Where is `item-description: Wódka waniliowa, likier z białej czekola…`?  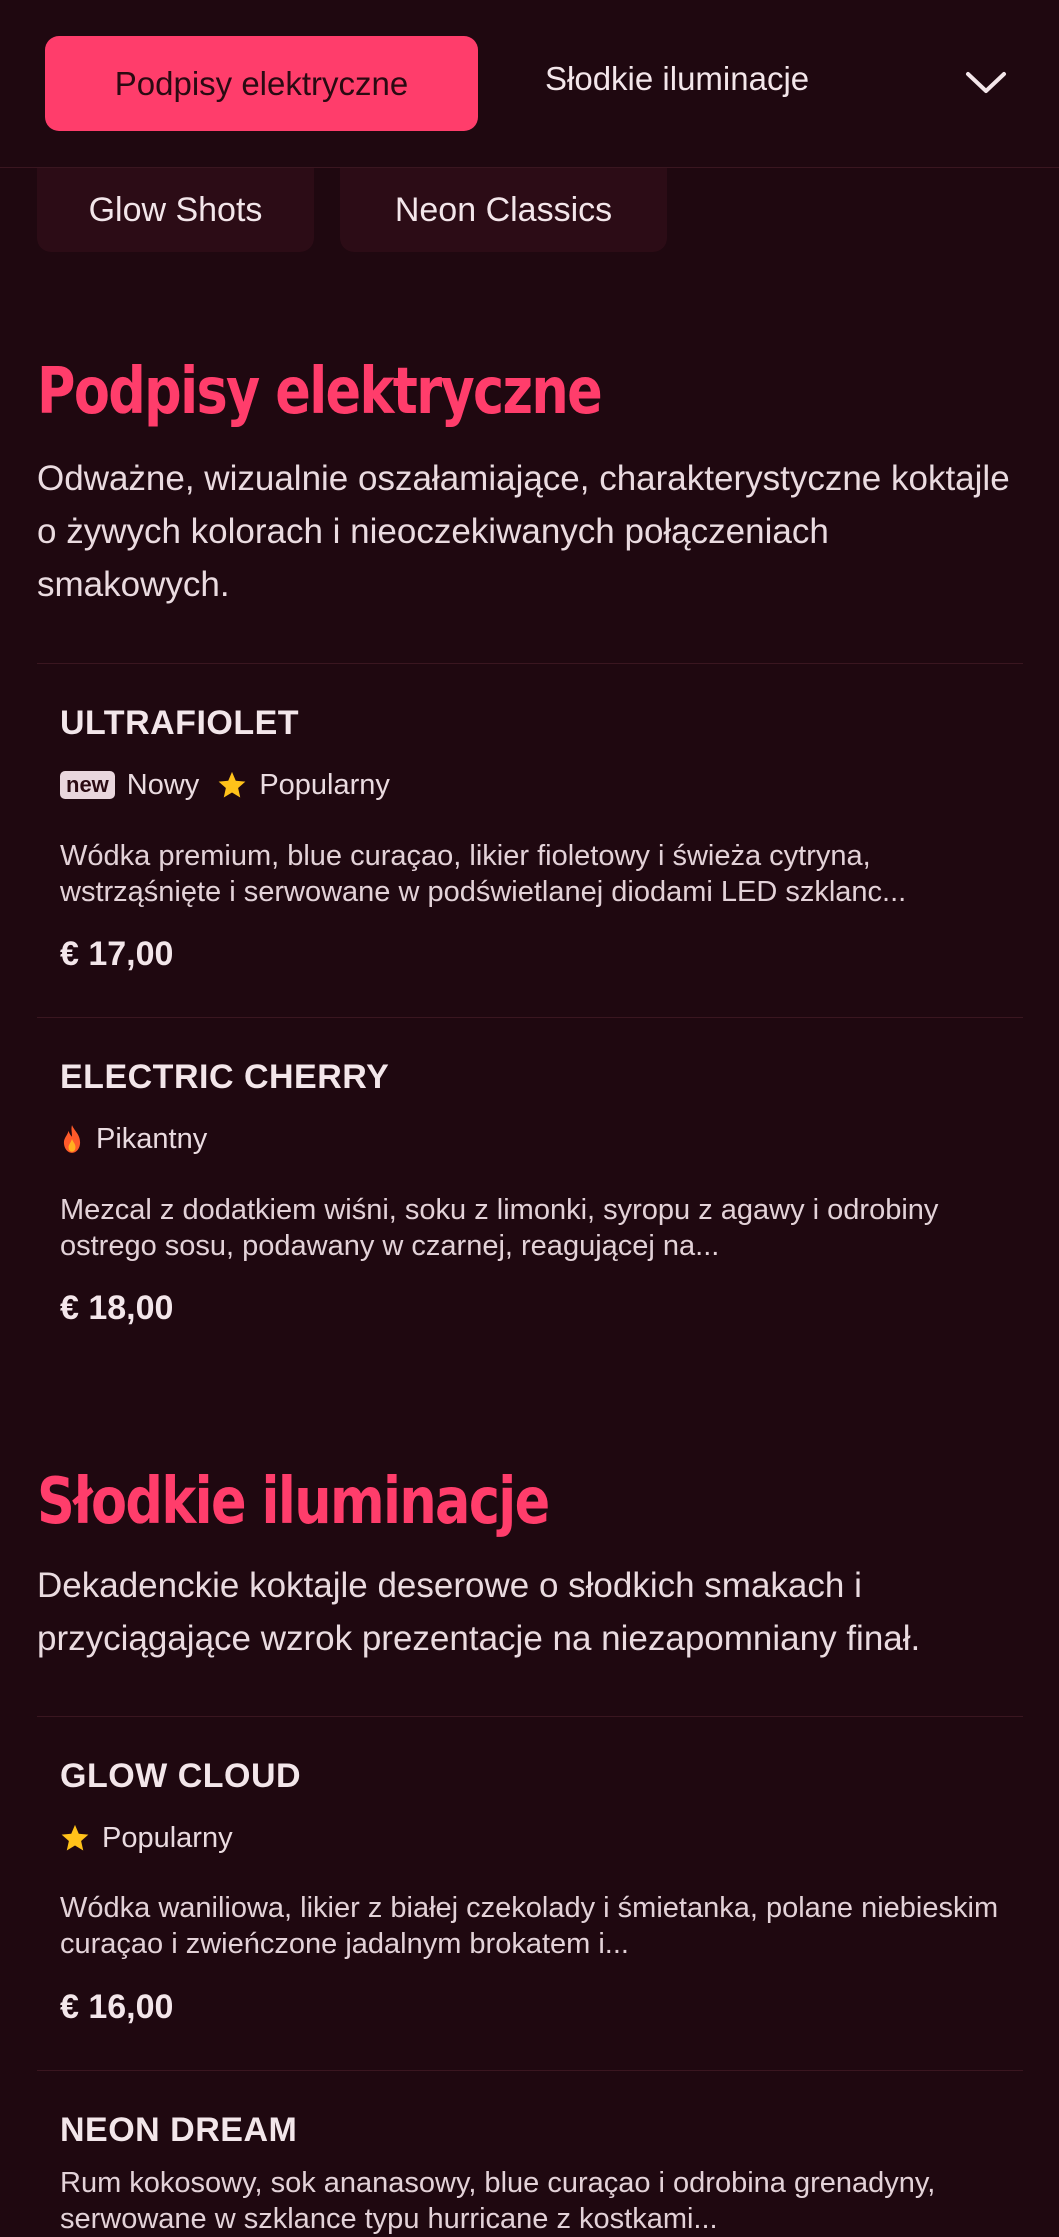 item-description: Wódka waniliowa, likier z białej czekola… is located at coordinates (529, 1926).